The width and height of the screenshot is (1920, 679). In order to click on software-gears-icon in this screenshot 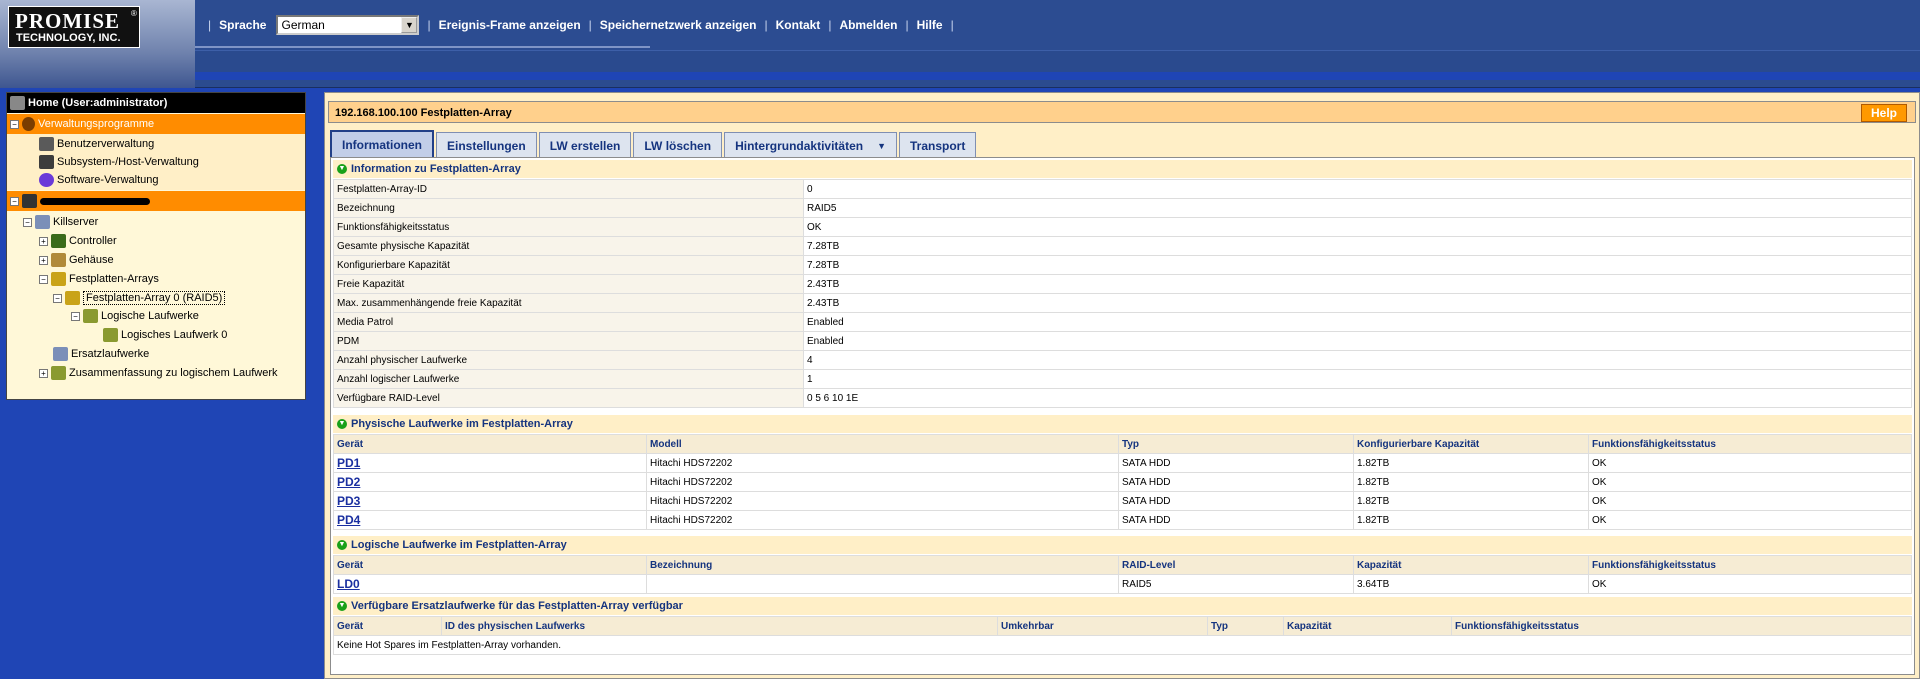, I will do `click(46, 180)`.